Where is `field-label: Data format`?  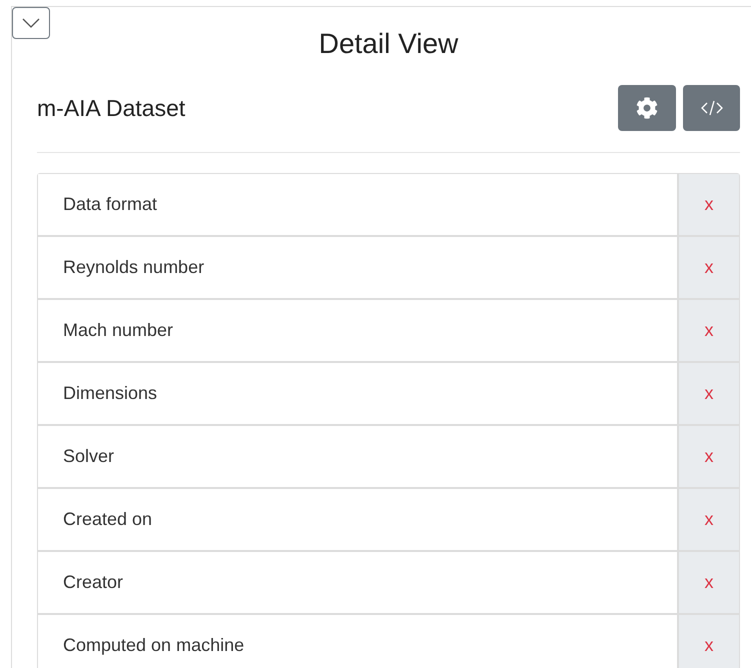 field-label: Data format is located at coordinates (358, 204).